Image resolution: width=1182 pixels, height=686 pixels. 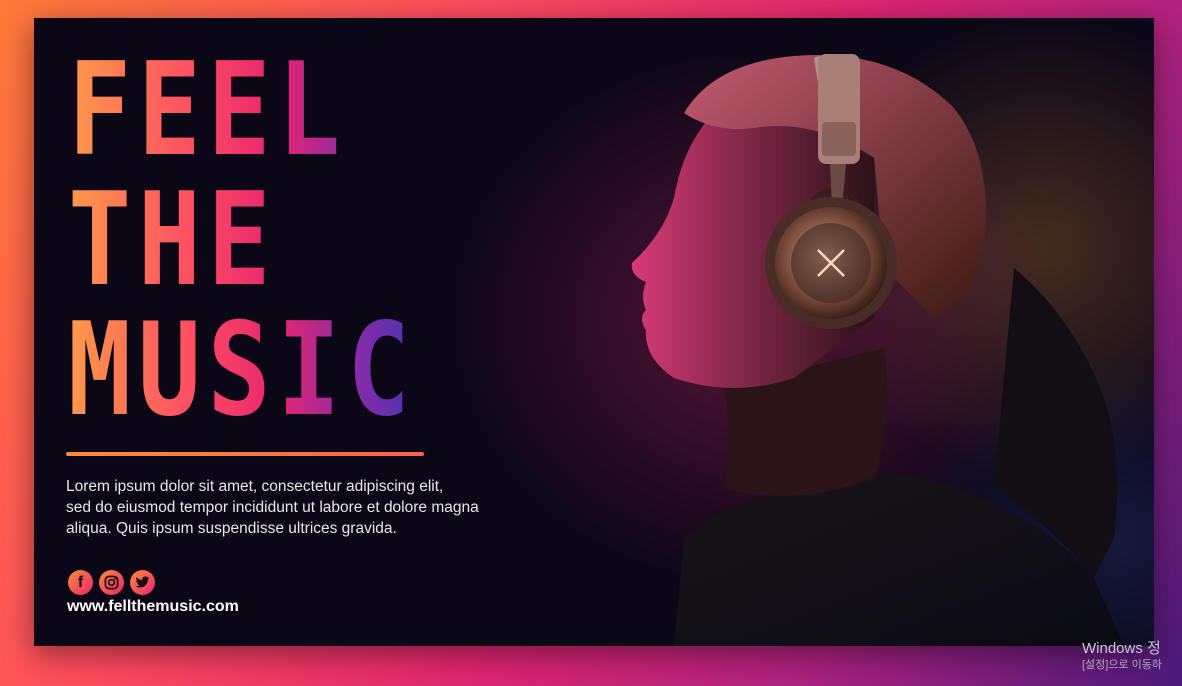 I want to click on windows-activation-watermark: Windows 정 [설정]으로 이동하, so click(x=1122, y=656).